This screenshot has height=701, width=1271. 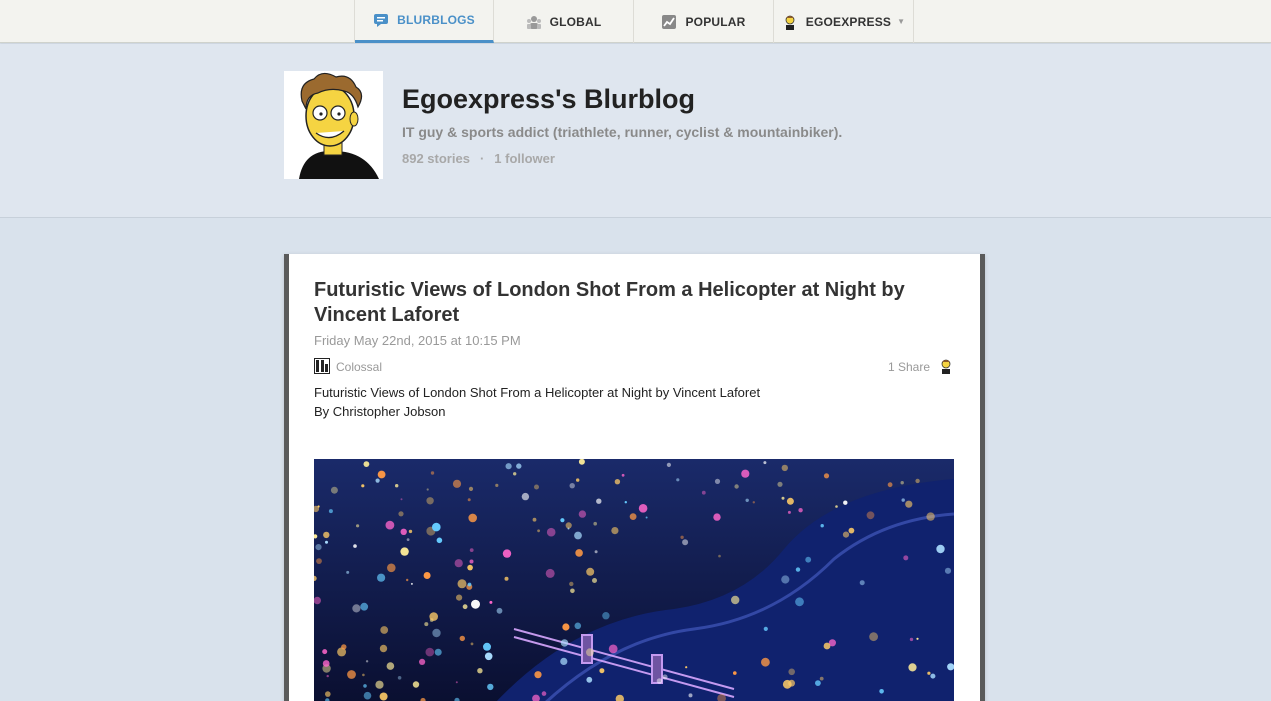 I want to click on trend-chart-icon, so click(x=669, y=22).